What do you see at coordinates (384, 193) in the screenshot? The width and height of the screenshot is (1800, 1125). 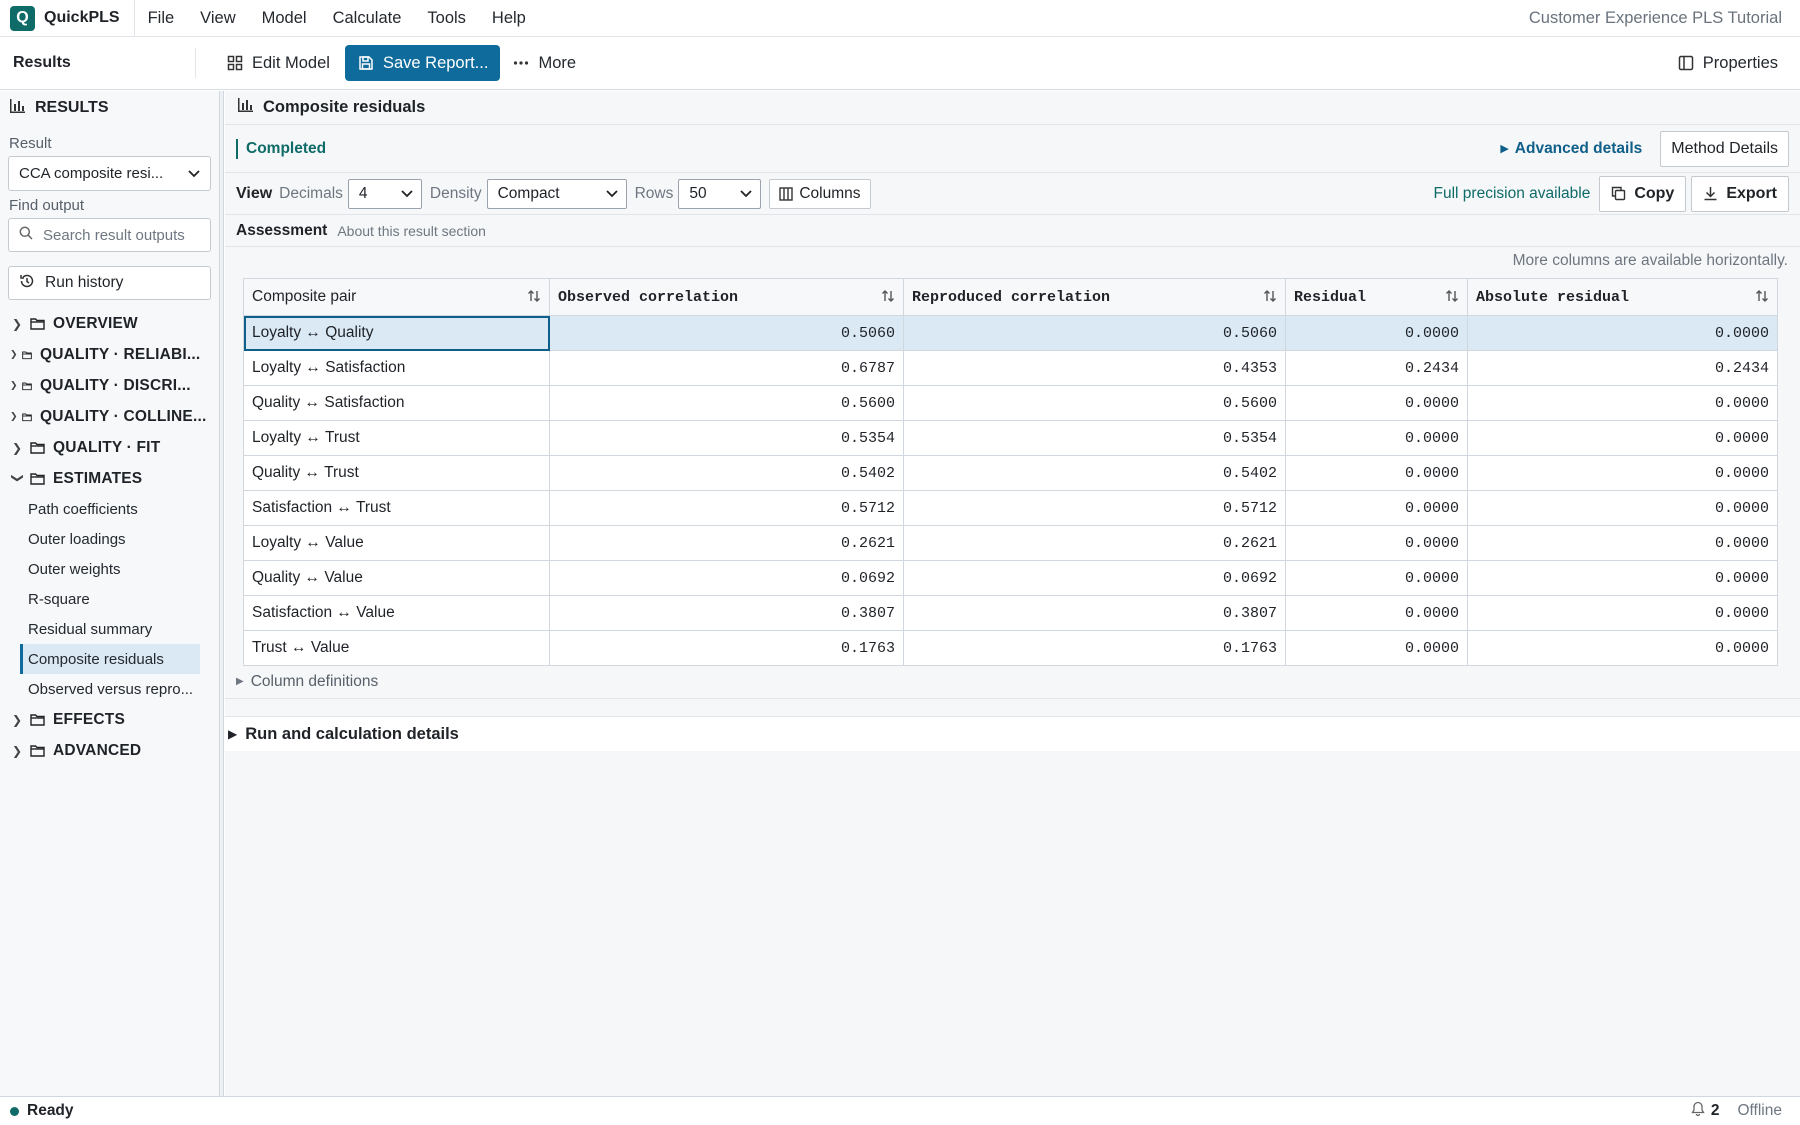 I see `decimals-select: 4` at bounding box center [384, 193].